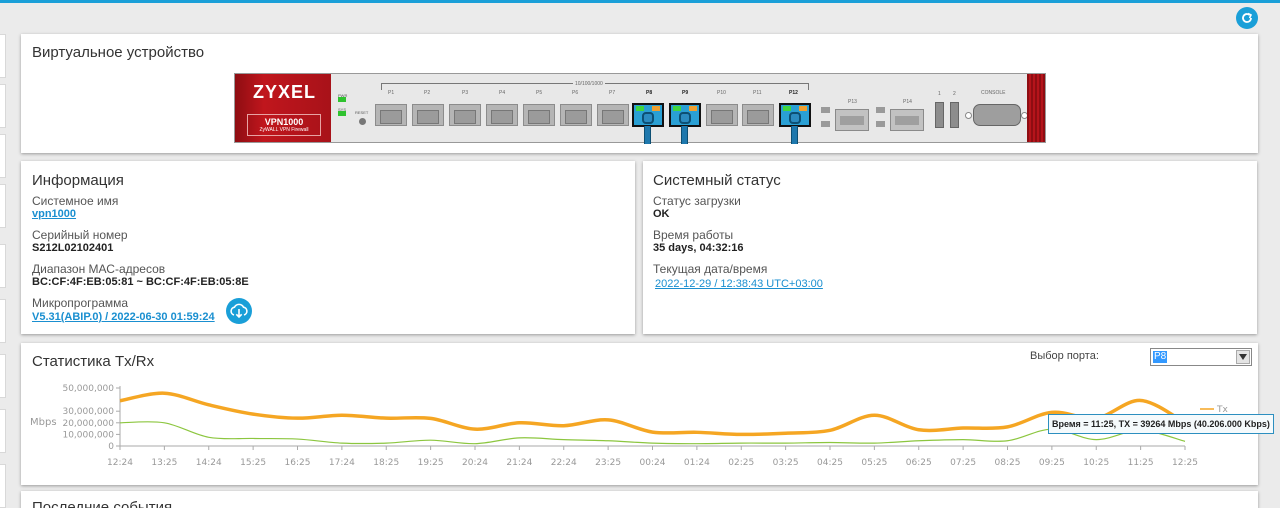 The image size is (1280, 508). I want to click on refresh-button, so click(1247, 18).